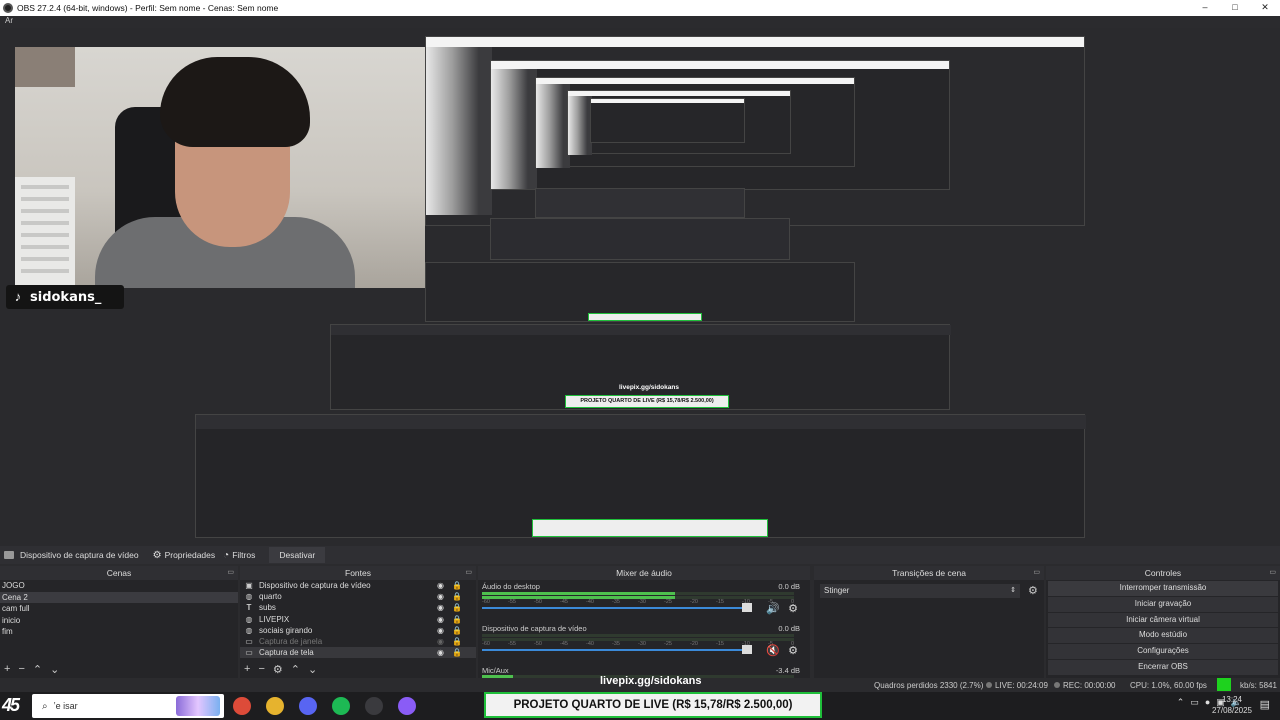 Image resolution: width=1280 pixels, height=720 pixels. What do you see at coordinates (1194, 702) in the screenshot?
I see `battery-icon: ▭` at bounding box center [1194, 702].